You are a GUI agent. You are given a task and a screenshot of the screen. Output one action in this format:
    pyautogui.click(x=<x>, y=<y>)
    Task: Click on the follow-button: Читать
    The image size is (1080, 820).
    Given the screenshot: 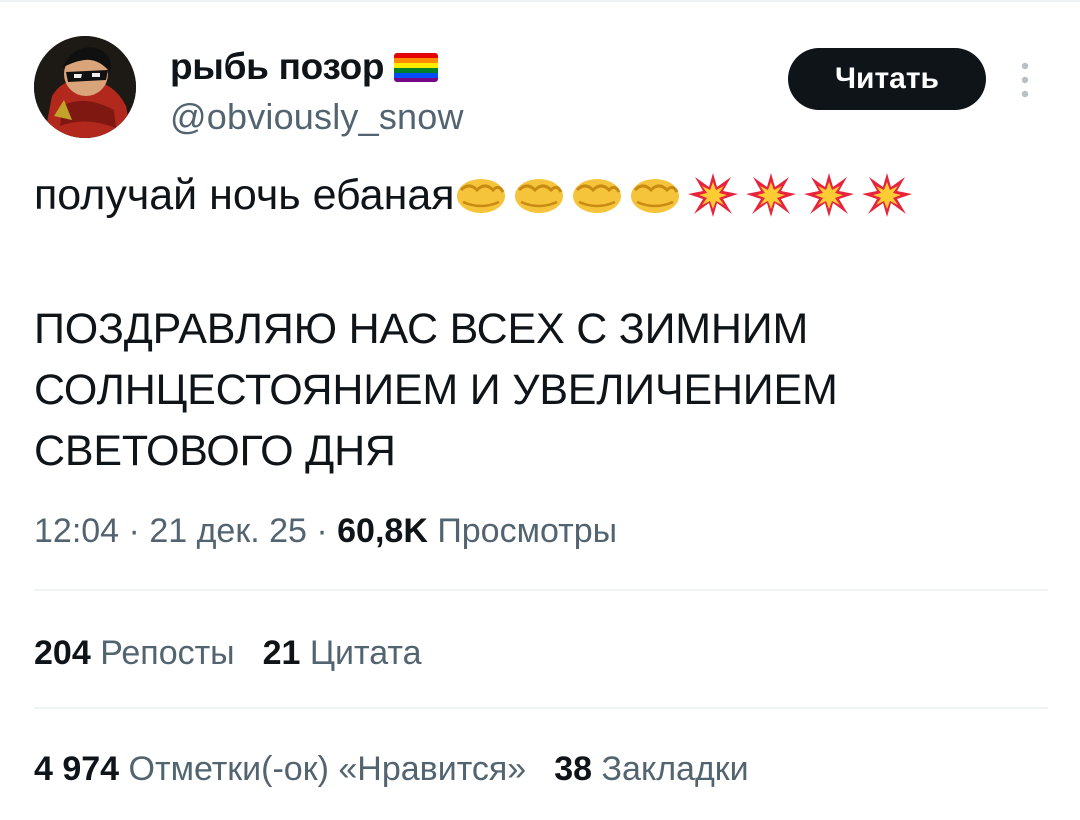 What is the action you would take?
    pyautogui.click(x=887, y=79)
    